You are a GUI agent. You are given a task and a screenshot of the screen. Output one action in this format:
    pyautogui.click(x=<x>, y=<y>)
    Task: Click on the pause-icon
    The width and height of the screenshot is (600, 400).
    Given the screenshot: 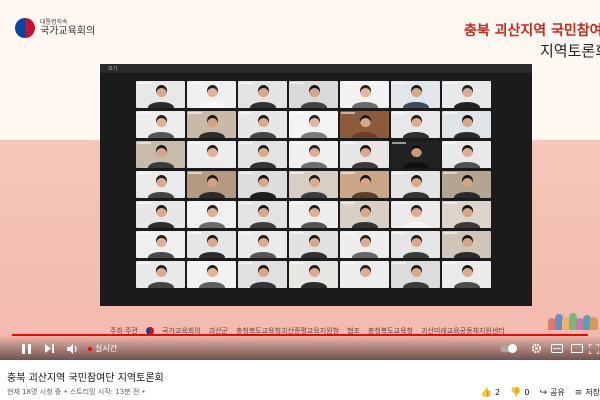 What is the action you would take?
    pyautogui.click(x=26, y=348)
    